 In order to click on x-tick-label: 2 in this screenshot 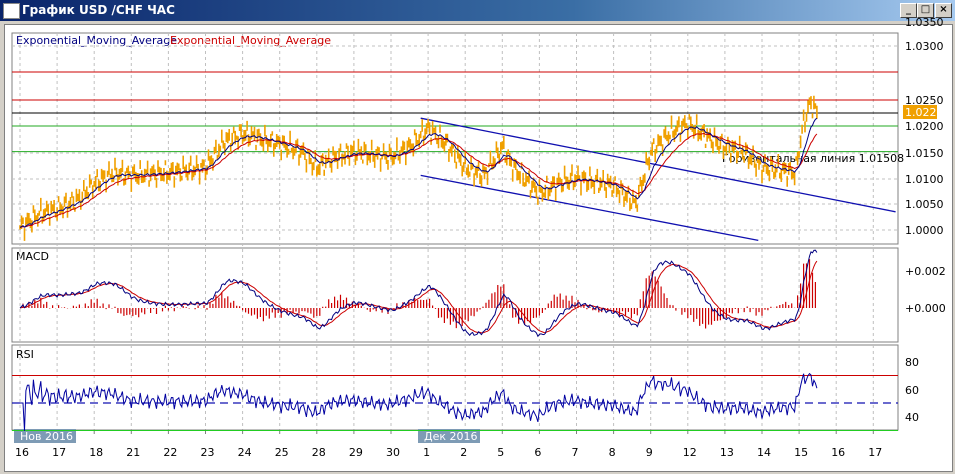, I will do `click(463, 452)`.